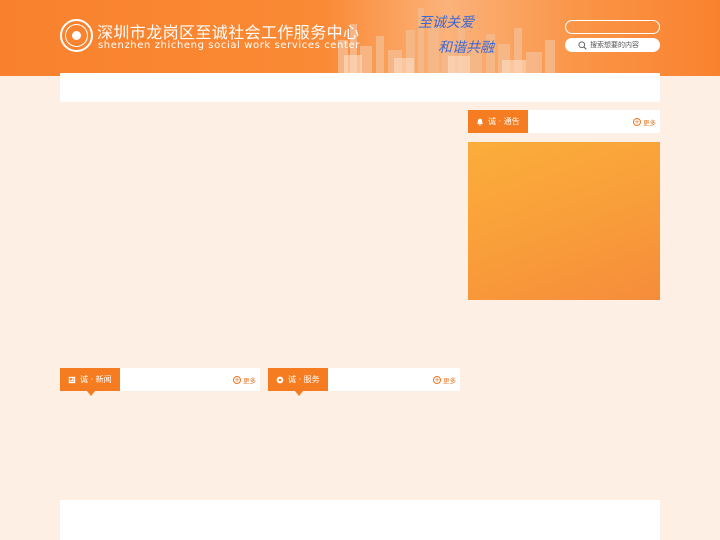 This screenshot has height=540, width=720. Describe the element at coordinates (466, 48) in the screenshot. I see `slogan-line-2: 和谐共融` at that location.